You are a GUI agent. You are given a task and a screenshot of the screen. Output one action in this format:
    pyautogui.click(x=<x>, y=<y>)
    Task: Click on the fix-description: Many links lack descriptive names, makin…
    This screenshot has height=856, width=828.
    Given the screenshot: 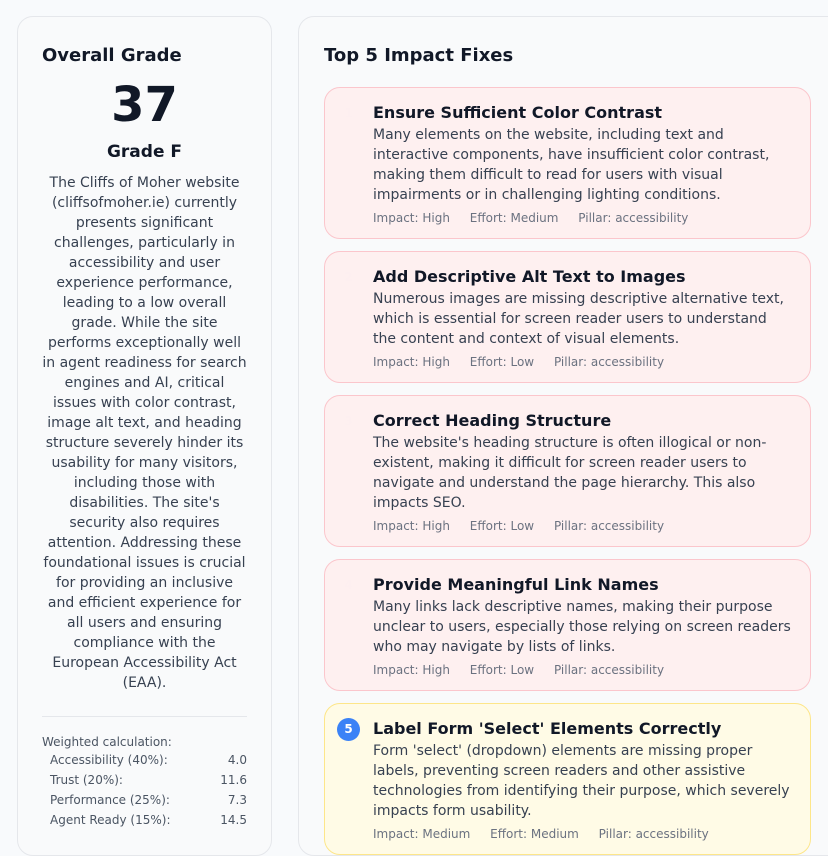 What is the action you would take?
    pyautogui.click(x=582, y=627)
    